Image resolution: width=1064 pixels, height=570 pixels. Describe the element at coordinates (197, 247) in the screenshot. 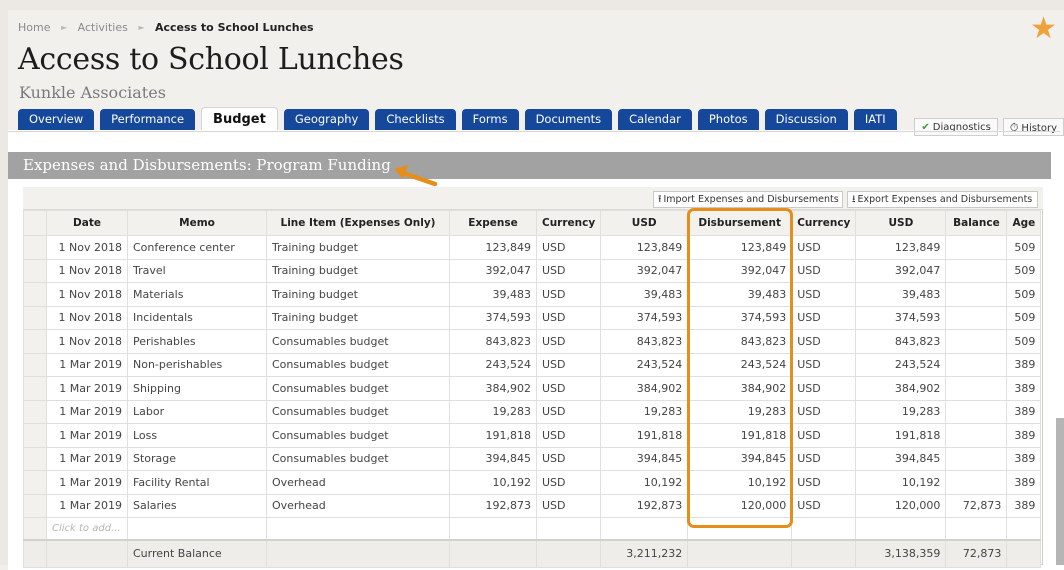

I see `memo-cell: Conference center` at that location.